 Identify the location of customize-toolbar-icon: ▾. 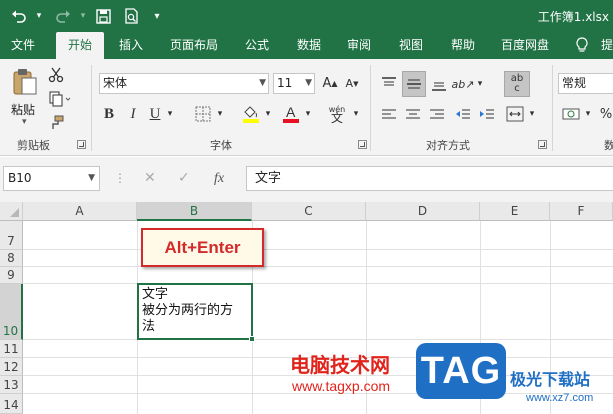
(157, 16).